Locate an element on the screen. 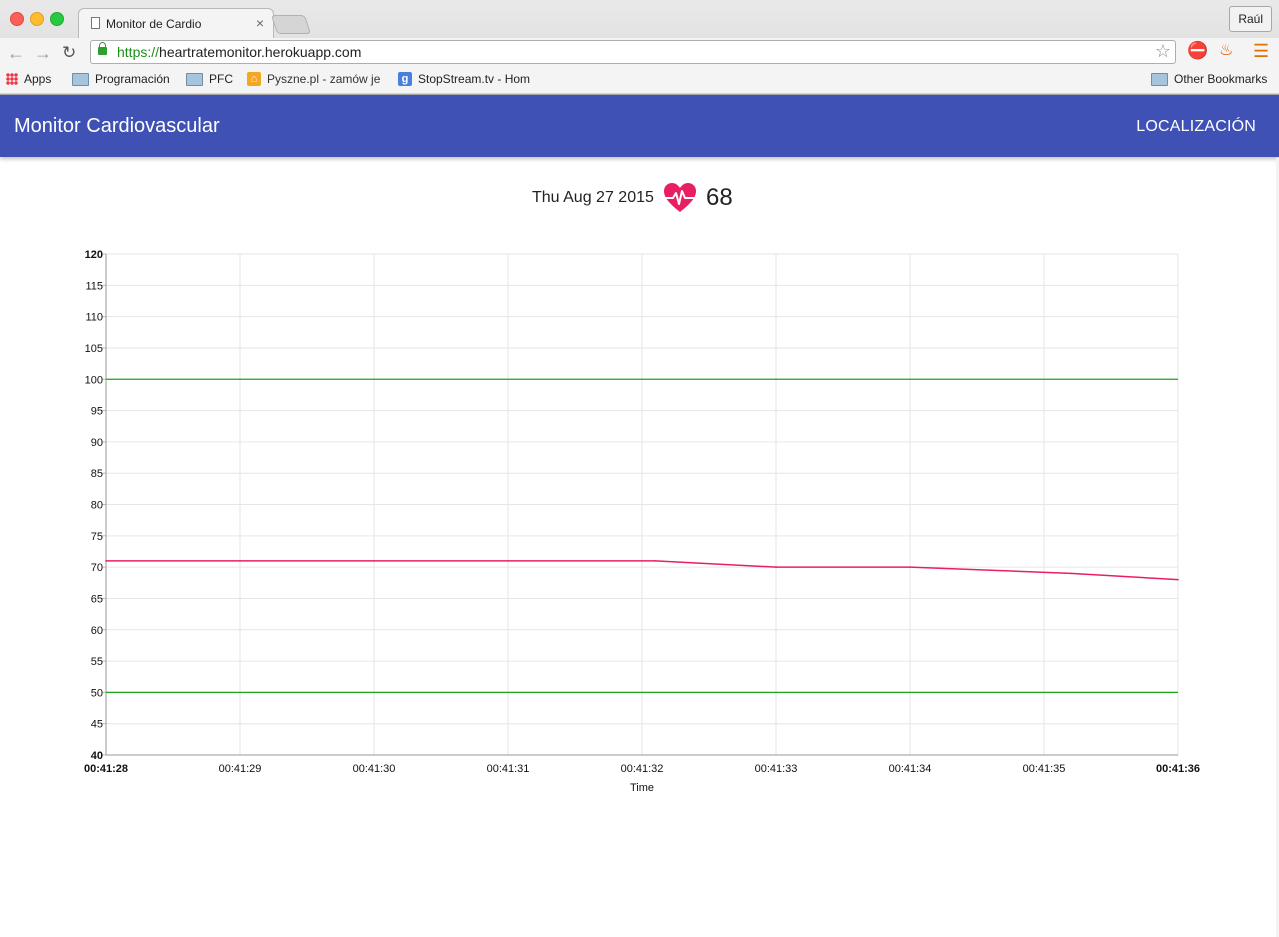 This screenshot has width=1279, height=937. y-tick-label: 110 is located at coordinates (94, 318).